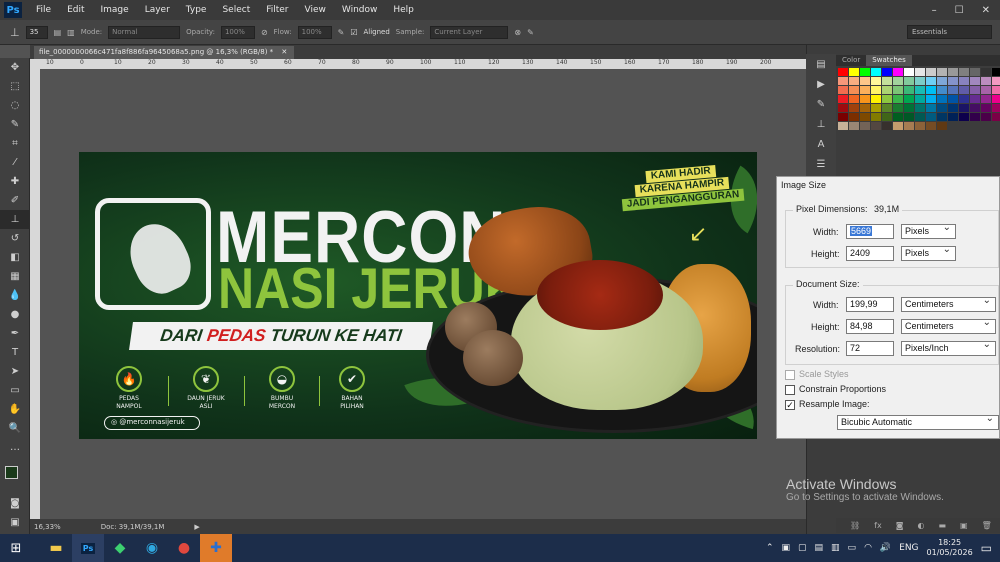  I want to click on tab-swatches: Swatches, so click(889, 60).